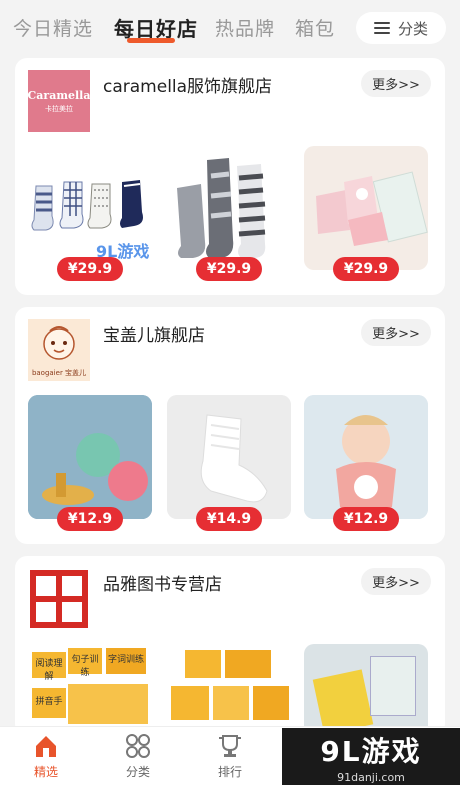  I want to click on tab-bags: 箱包, so click(315, 27).